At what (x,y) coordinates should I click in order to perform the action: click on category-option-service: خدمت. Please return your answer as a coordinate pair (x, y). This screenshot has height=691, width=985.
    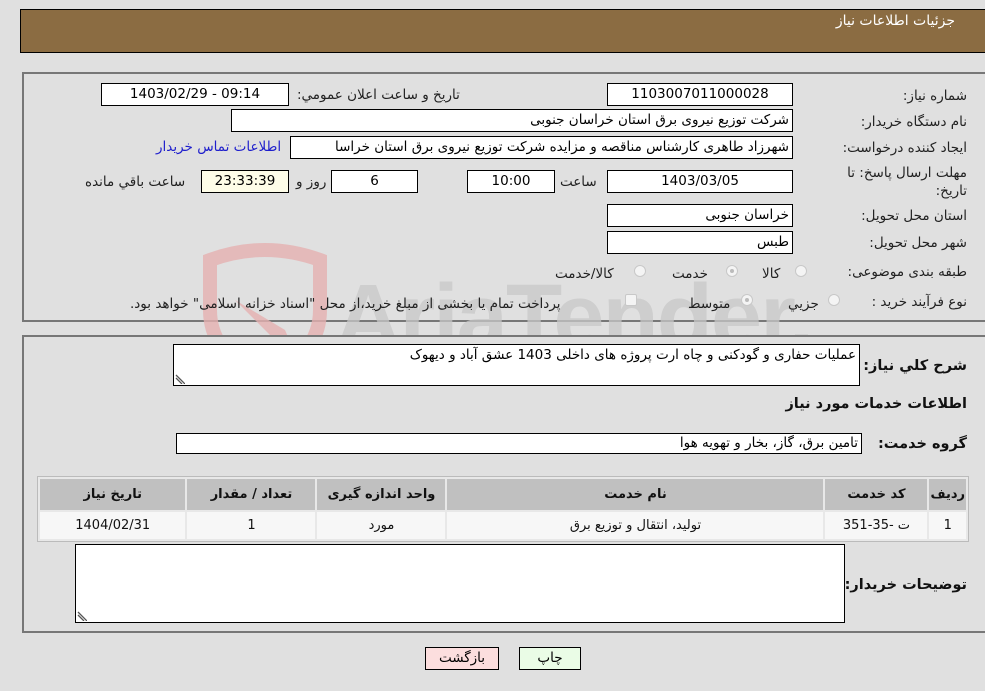
    Looking at the image, I should click on (690, 274).